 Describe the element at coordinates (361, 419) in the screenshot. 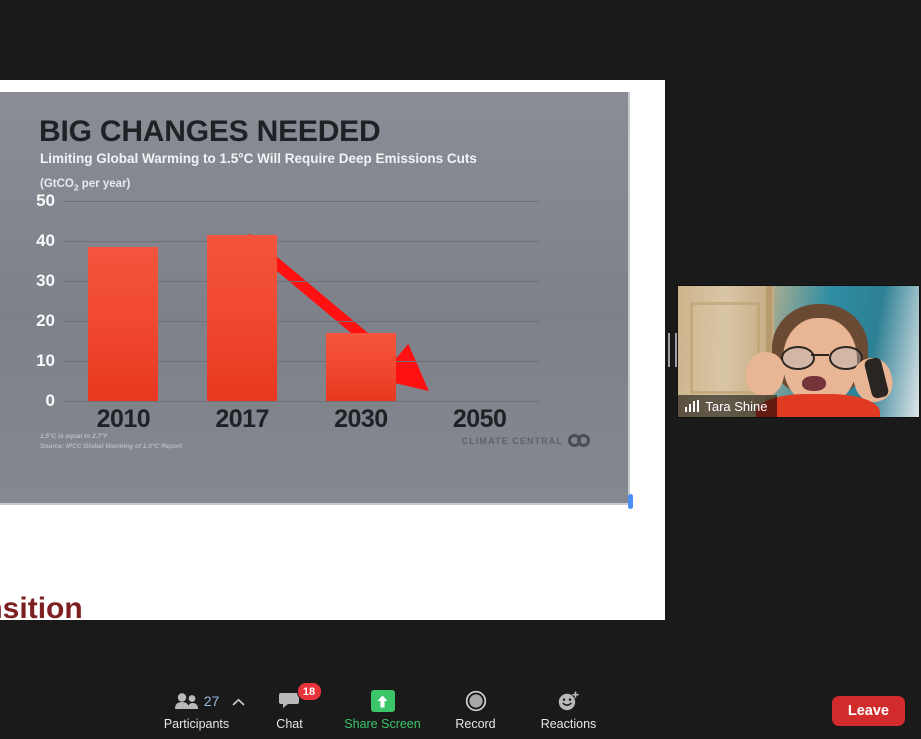

I see `chart-x-tick-label: 2030` at that location.